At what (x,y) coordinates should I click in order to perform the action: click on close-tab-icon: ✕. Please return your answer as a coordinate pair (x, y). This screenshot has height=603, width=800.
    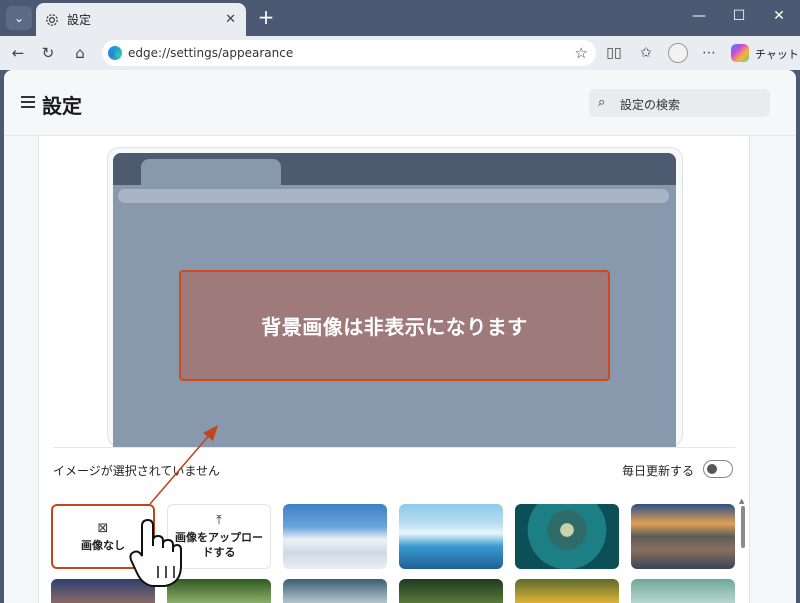
    Looking at the image, I should click on (230, 19).